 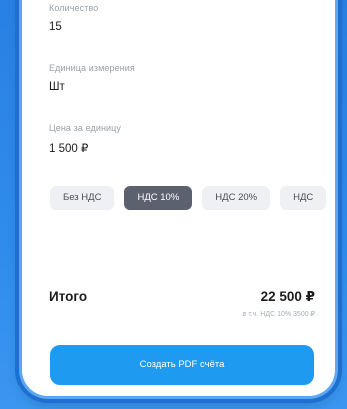 I want to click on vat-option-20: НДС 20%, so click(x=236, y=198).